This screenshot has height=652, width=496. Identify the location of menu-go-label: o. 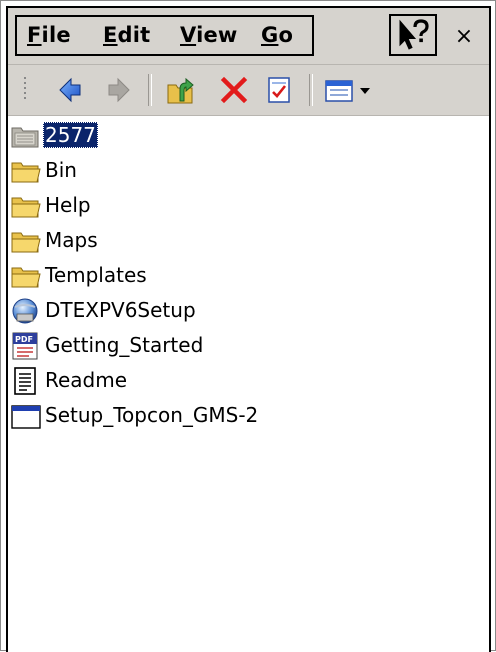
(286, 35).